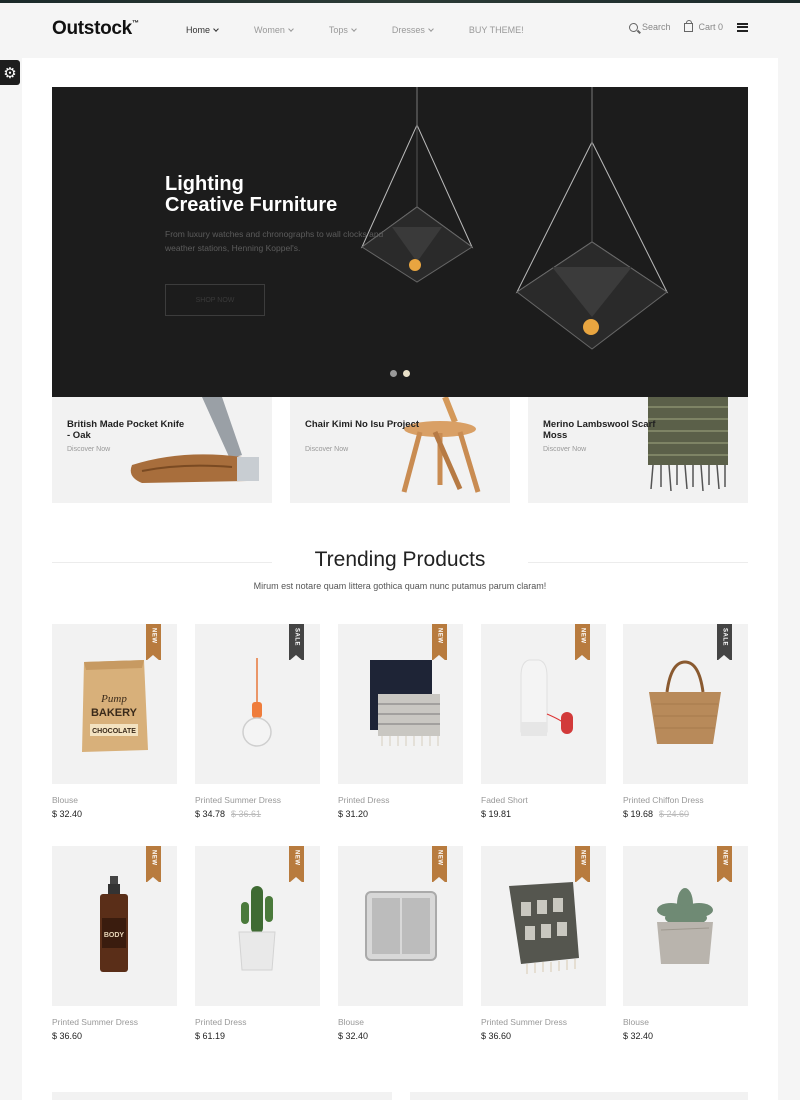 The width and height of the screenshot is (800, 1100). Describe the element at coordinates (688, 444) in the screenshot. I see `wool-scarf-image` at that location.